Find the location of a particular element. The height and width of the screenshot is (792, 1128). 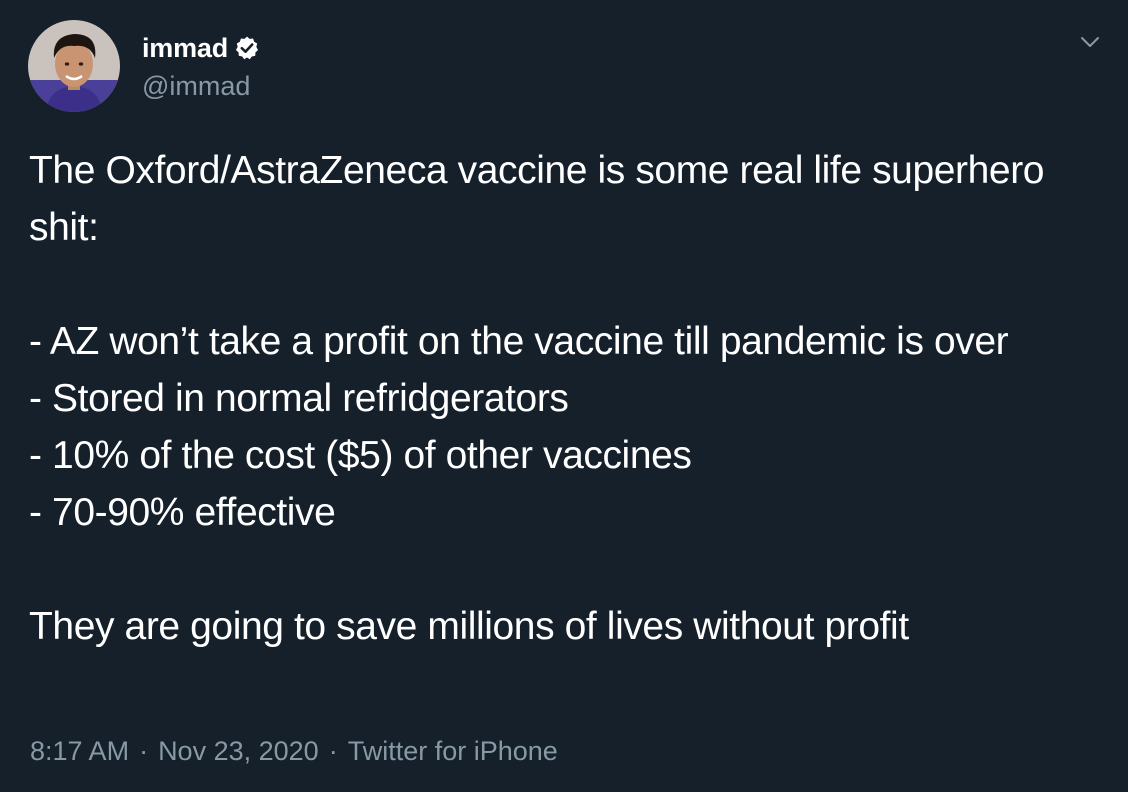

tweet-bullet: - Stored in normal refridgerators is located at coordinates (299, 398).